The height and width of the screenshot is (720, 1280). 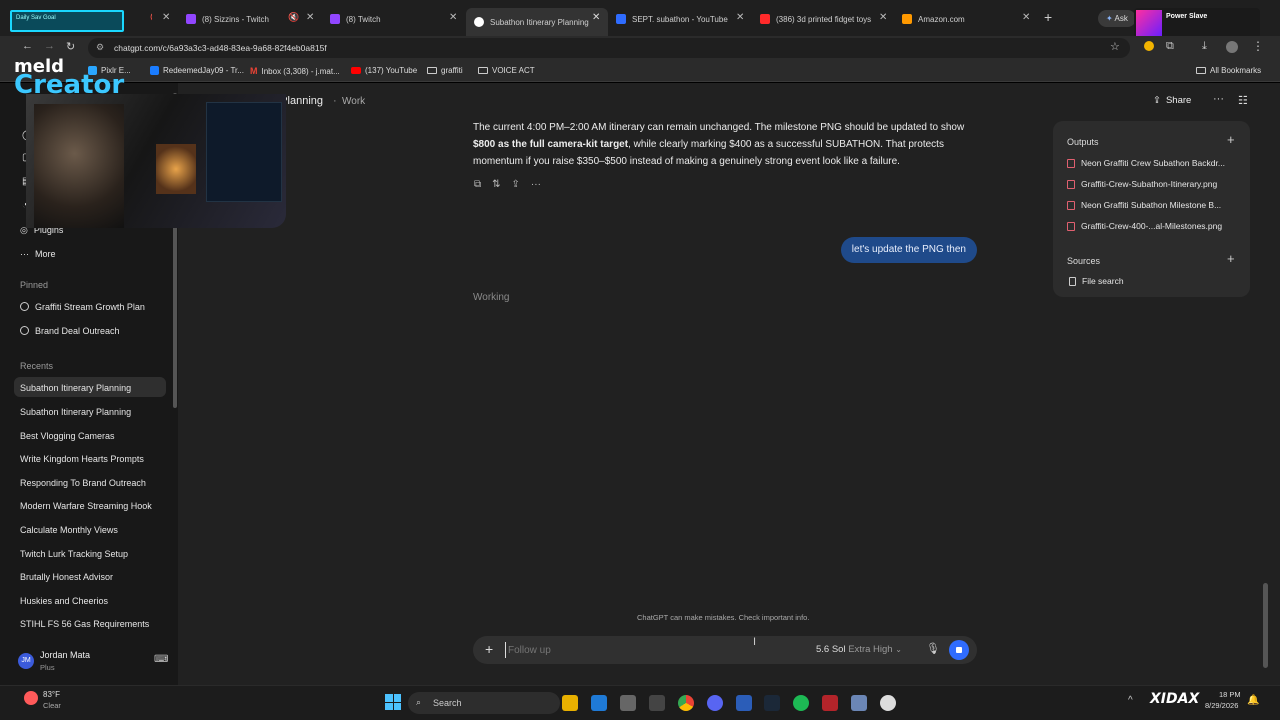 I want to click on pinned-item-label: Brand Deal Outreach, so click(x=77, y=331).